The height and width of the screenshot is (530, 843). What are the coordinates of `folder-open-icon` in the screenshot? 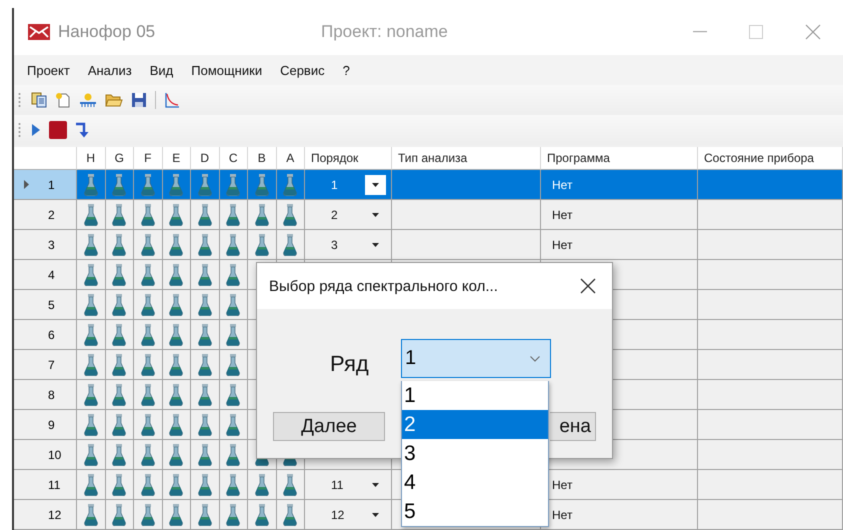 It's located at (114, 100).